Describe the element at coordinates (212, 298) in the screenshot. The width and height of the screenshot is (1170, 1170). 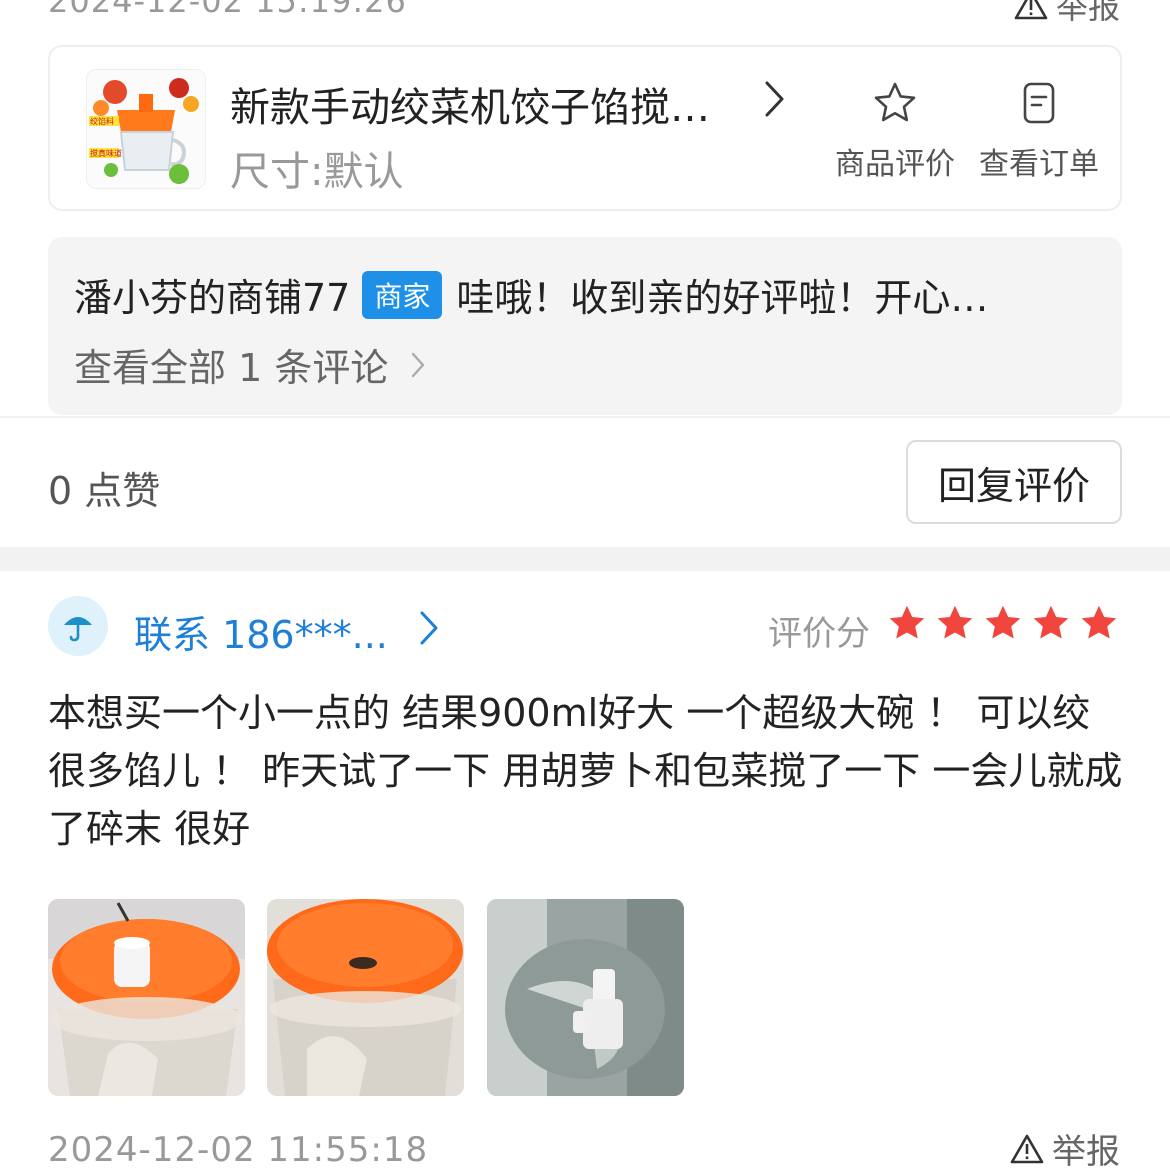
I see `shop-name: 潘小芬的商铺77` at that location.